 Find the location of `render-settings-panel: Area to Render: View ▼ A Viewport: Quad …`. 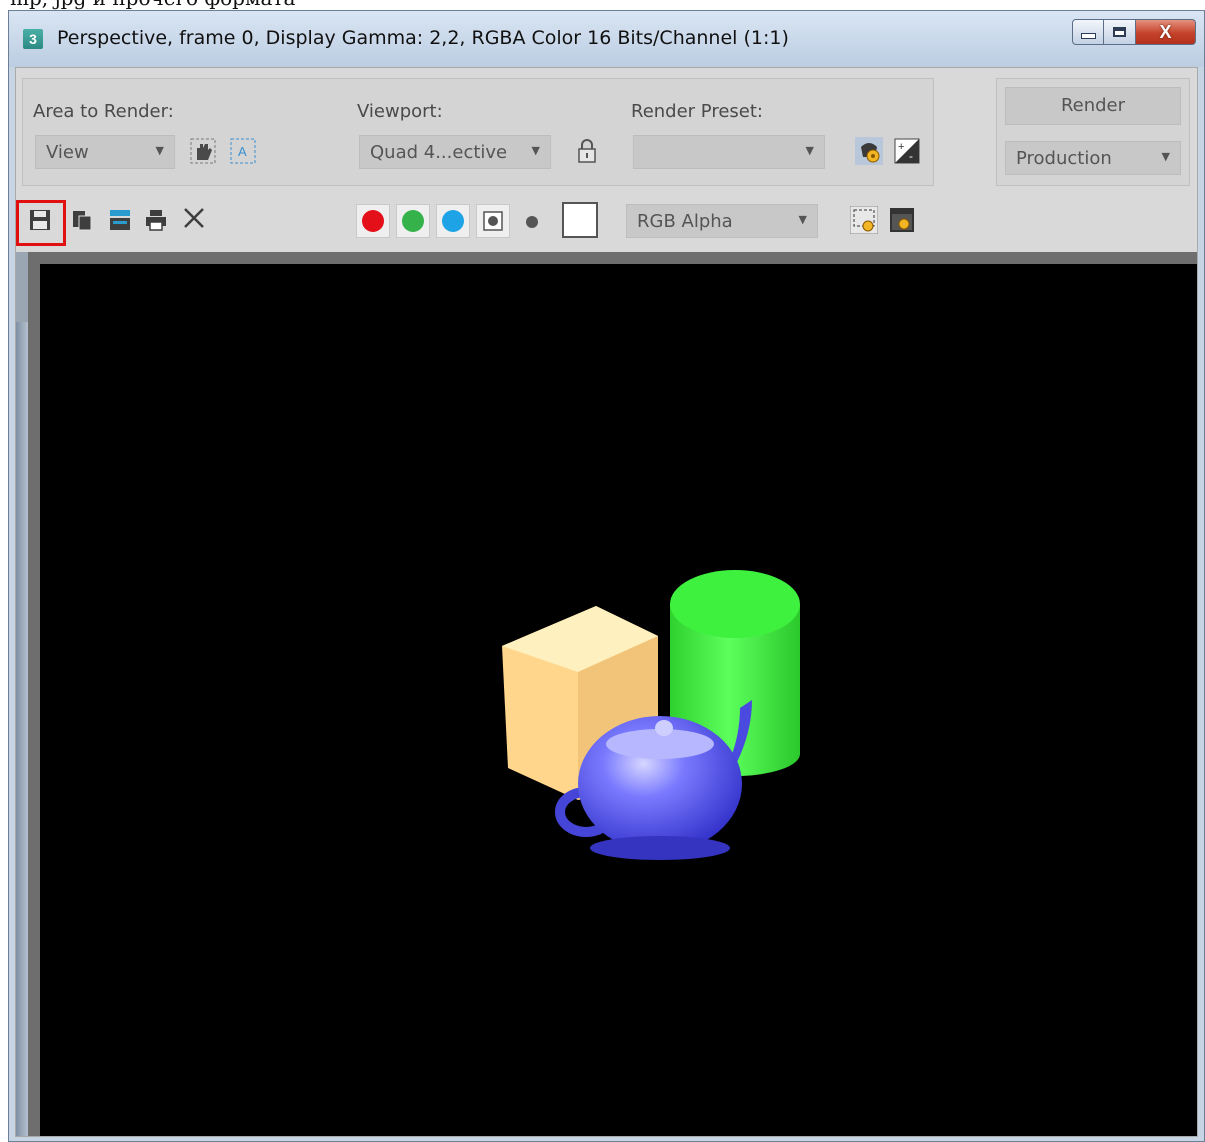

render-settings-panel: Area to Render: View ▼ A Viewport: Quad … is located at coordinates (478, 132).